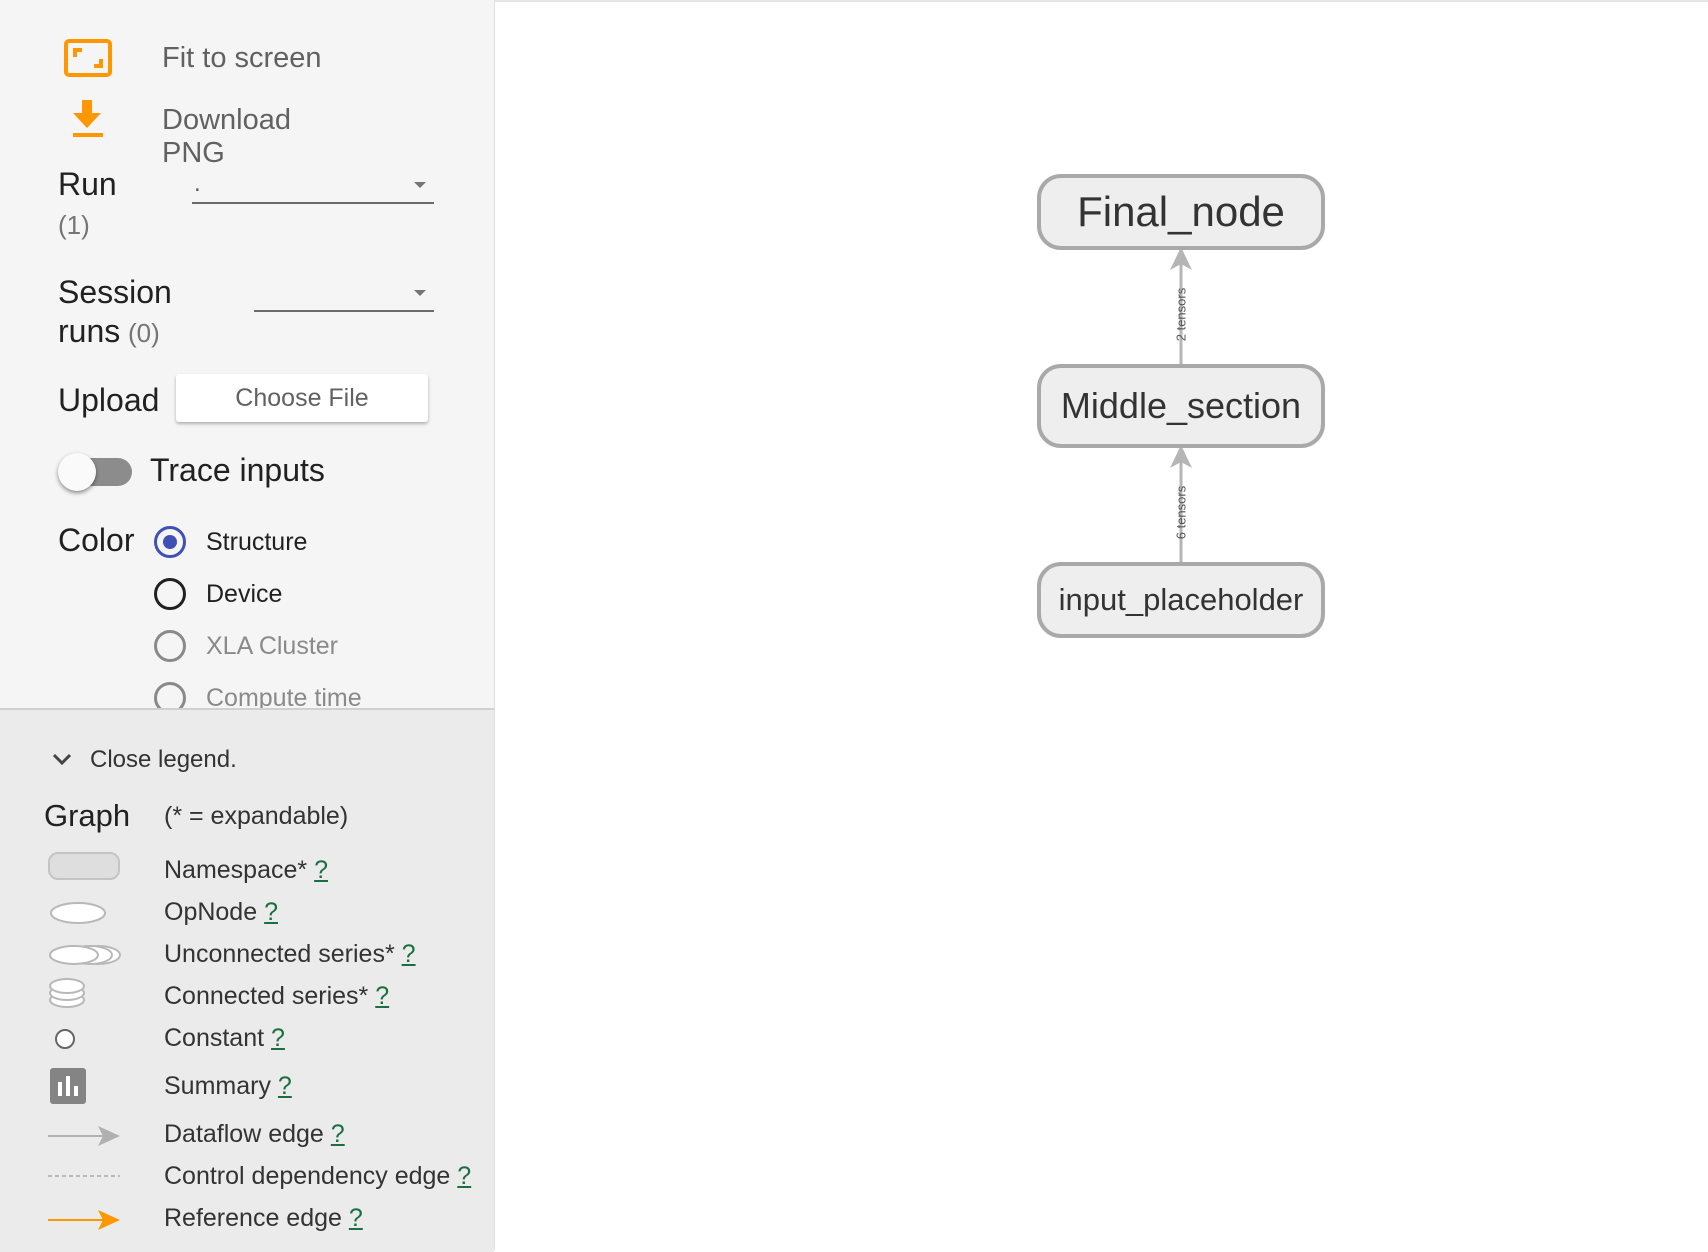  I want to click on legend-subtitle: (* = expandable), so click(256, 816).